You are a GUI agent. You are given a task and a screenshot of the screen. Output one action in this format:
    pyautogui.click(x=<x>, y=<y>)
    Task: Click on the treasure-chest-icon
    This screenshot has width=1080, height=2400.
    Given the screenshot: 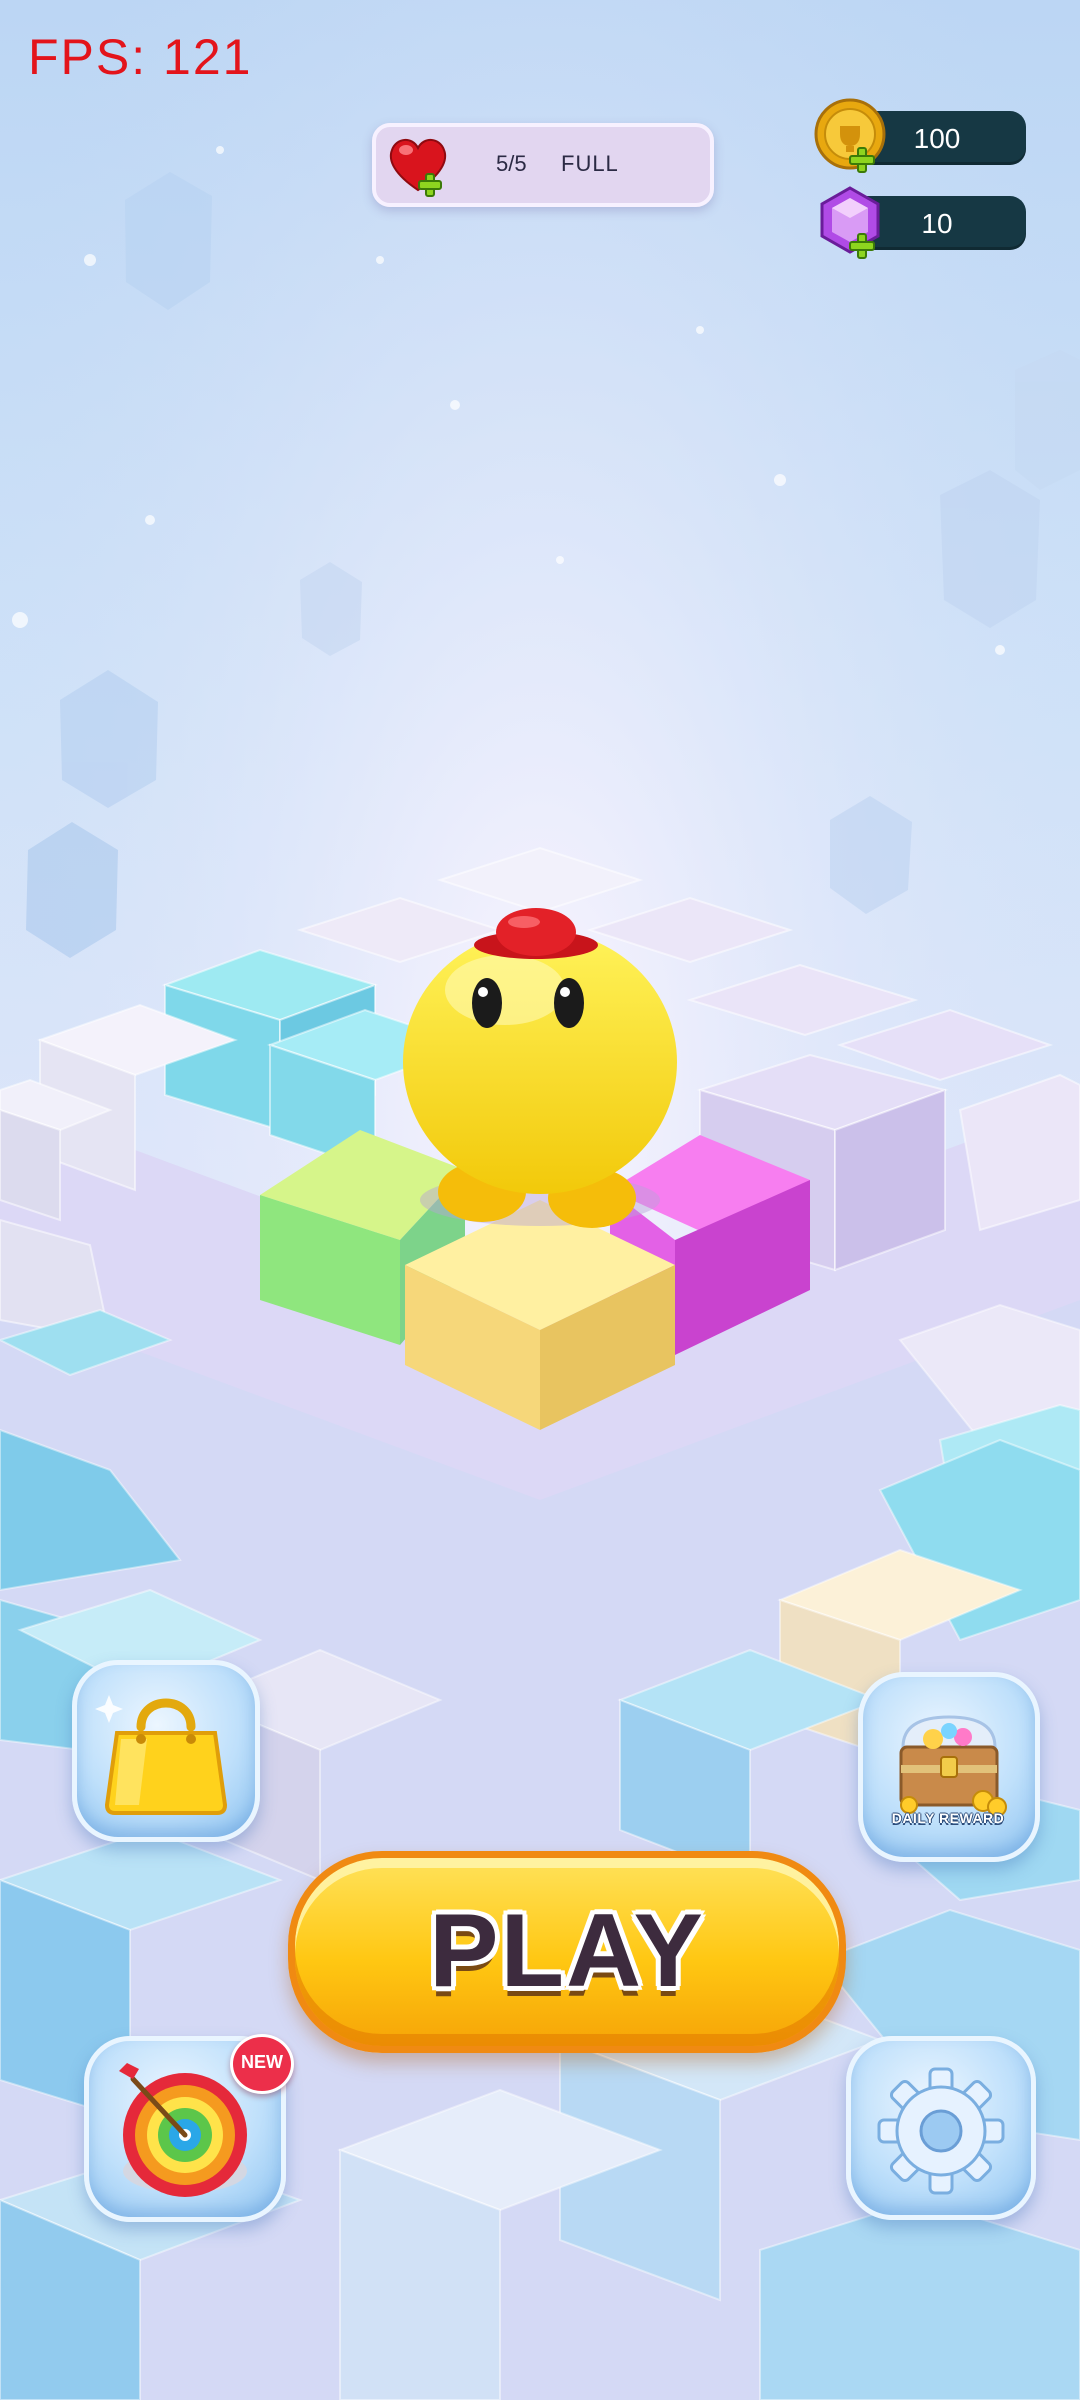 What is the action you would take?
    pyautogui.click(x=953, y=1766)
    